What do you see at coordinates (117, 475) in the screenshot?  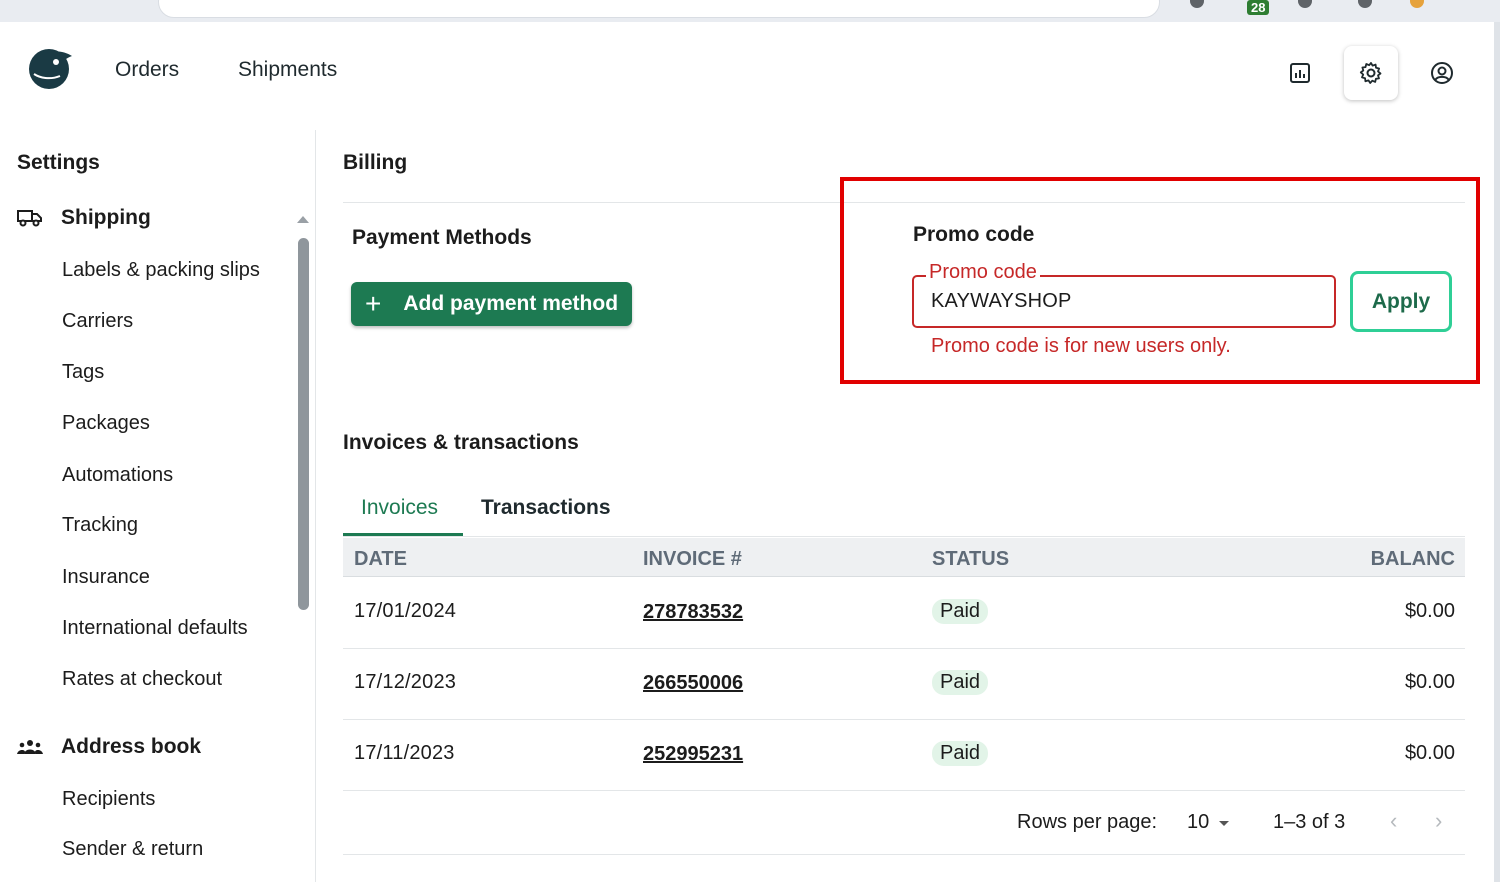 I see `sidebar-item-automations: Automations` at bounding box center [117, 475].